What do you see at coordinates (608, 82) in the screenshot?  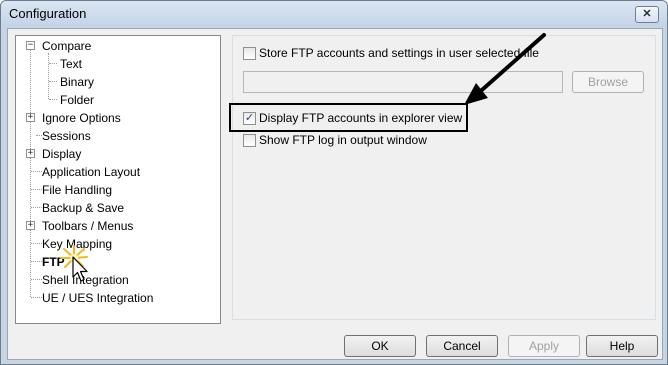 I see `browse-button: Browse` at bounding box center [608, 82].